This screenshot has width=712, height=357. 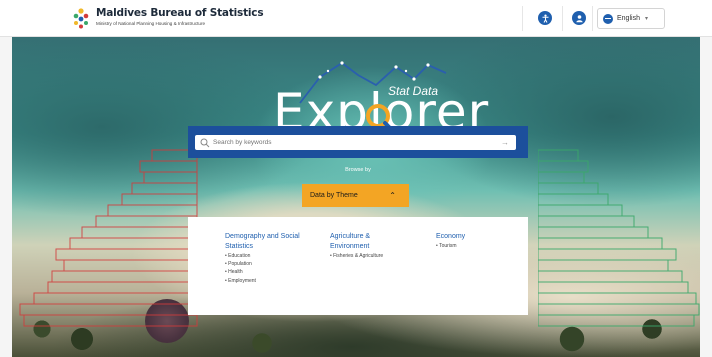 I want to click on theme-title-agriculture: Agriculture & Environment, so click(x=370, y=242).